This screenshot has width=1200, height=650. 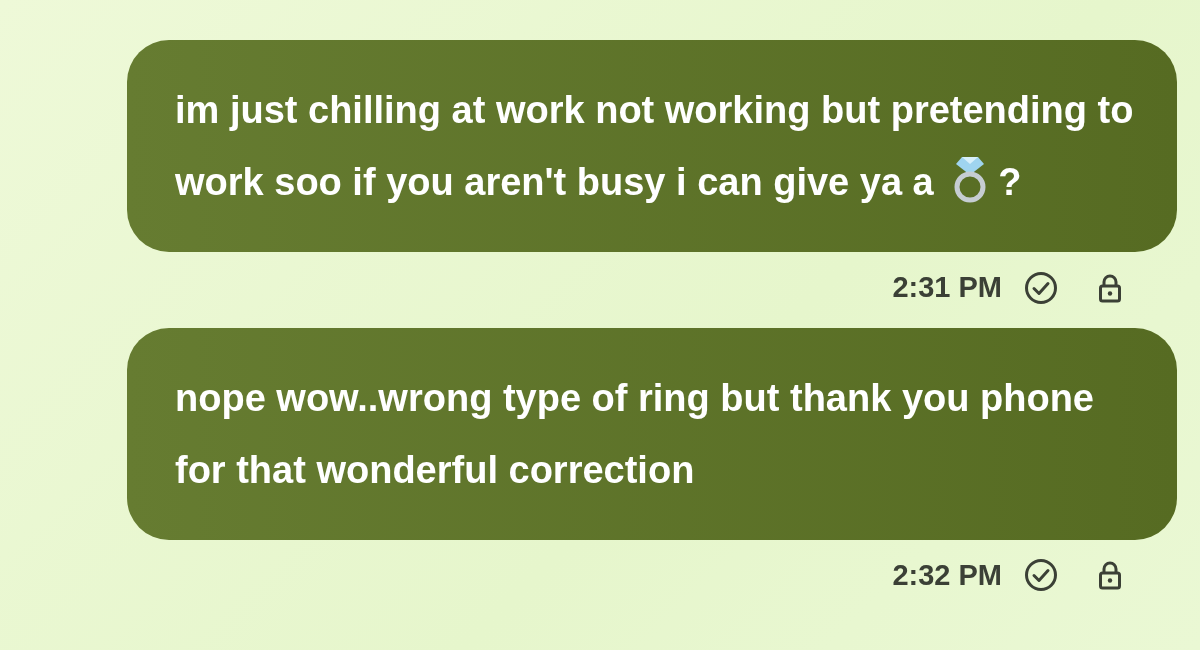 I want to click on message-time: 2:31 PM, so click(x=947, y=287).